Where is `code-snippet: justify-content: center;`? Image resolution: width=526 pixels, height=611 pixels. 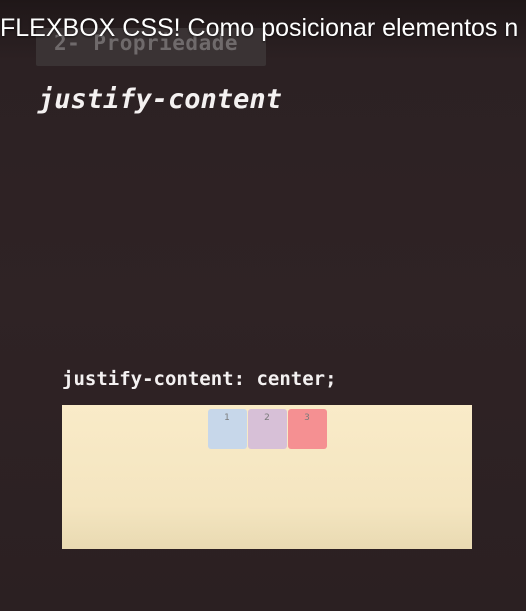 code-snippet: justify-content: center; is located at coordinates (199, 379).